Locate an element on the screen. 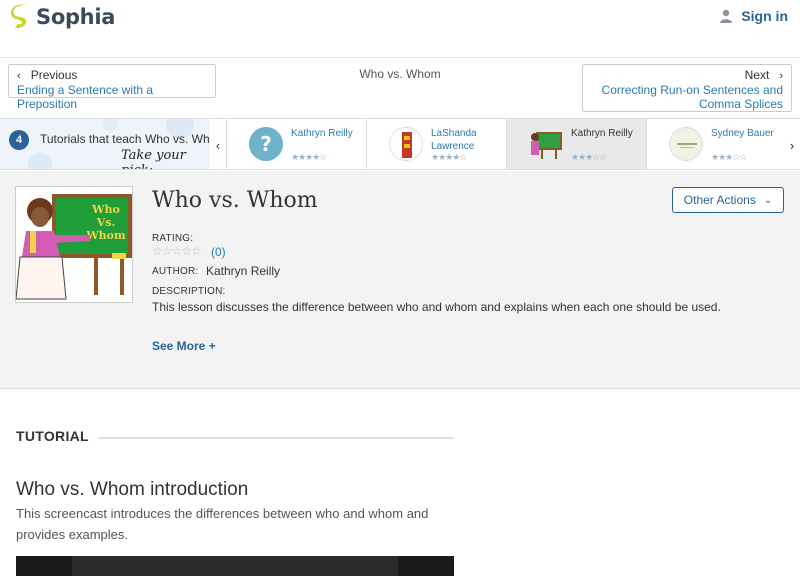  next-label: Next is located at coordinates (757, 75).